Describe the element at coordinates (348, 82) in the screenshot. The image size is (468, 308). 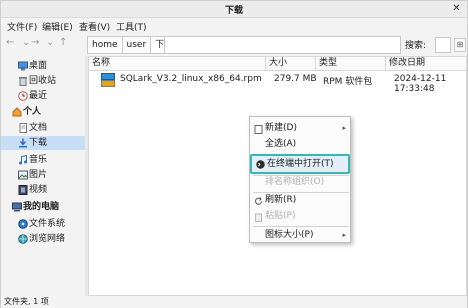
I see `file-type: RPM 软件包` at that location.